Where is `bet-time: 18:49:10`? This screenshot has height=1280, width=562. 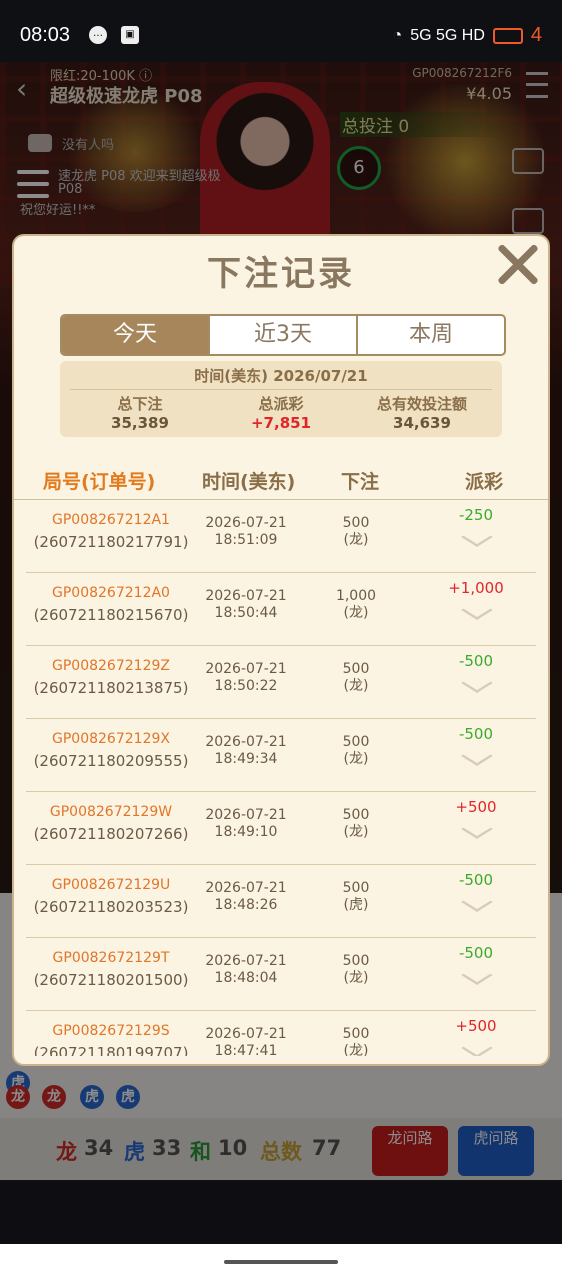
bet-time: 18:49:10 is located at coordinates (246, 832).